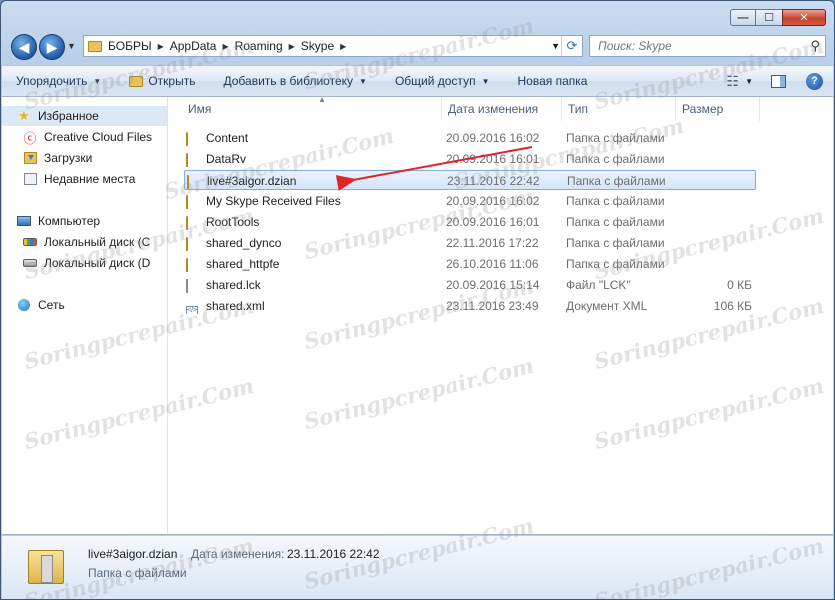 This screenshot has height=600, width=835. Describe the element at coordinates (227, 138) in the screenshot. I see `file-name: Content` at that location.